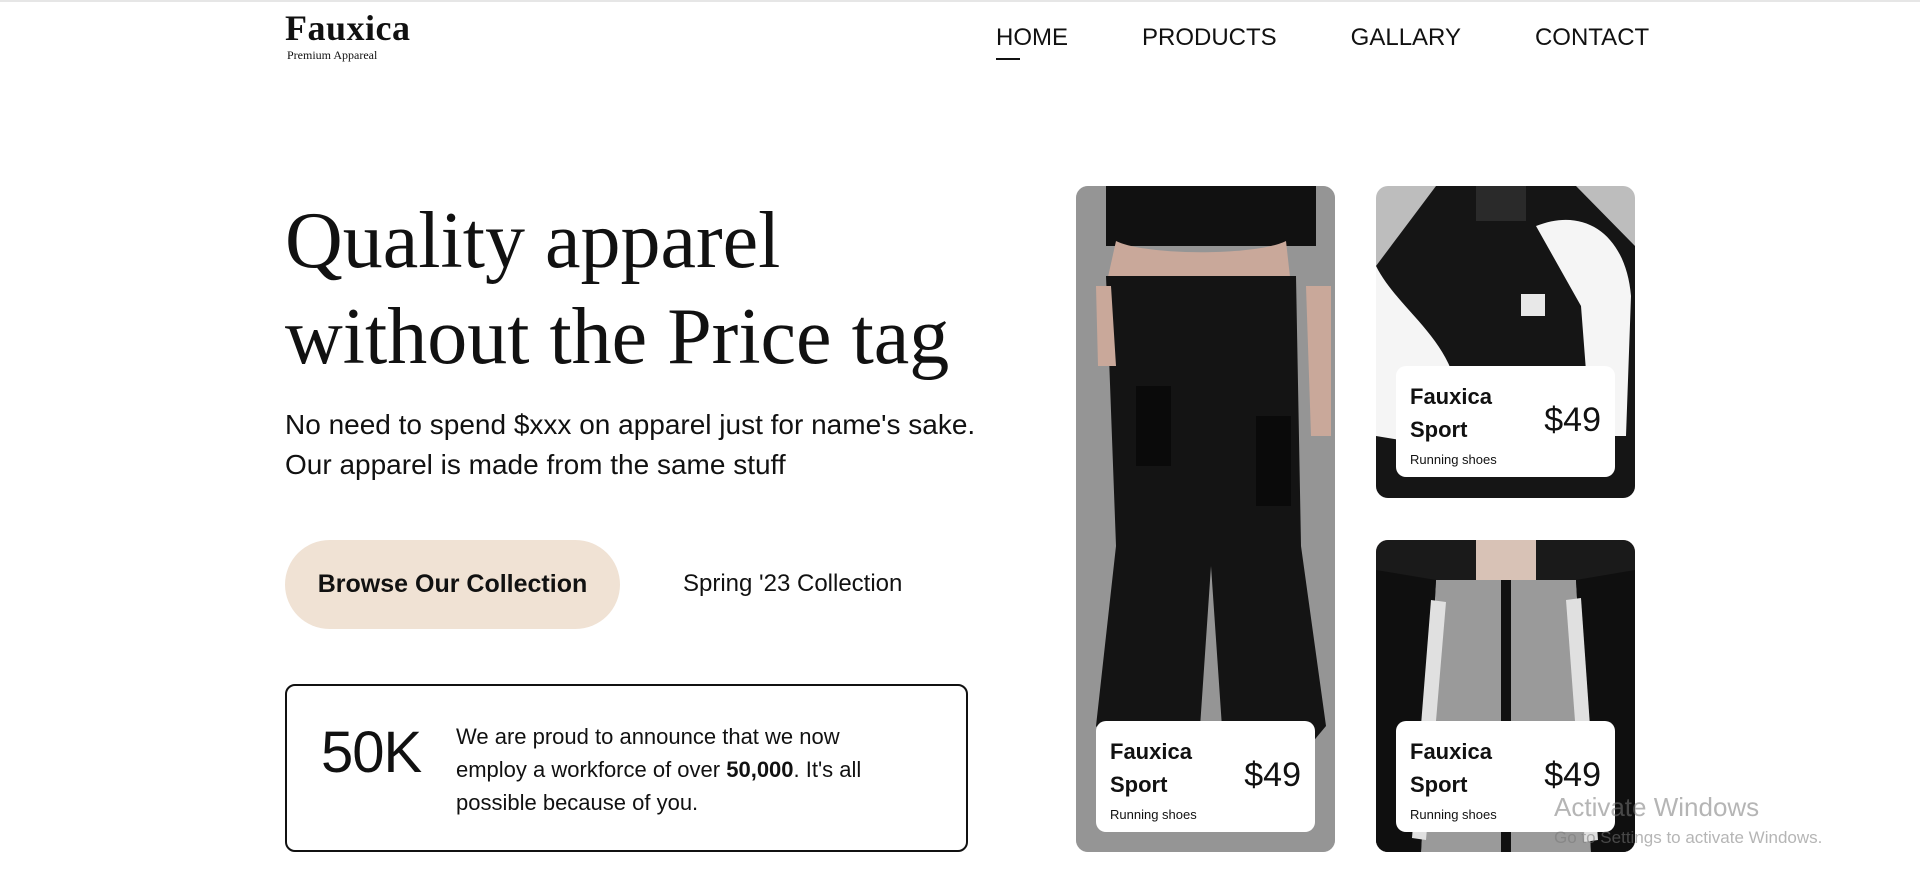 The height and width of the screenshot is (896, 1920). What do you see at coordinates (1657, 807) in the screenshot?
I see `watermark-title: Activate Windows` at bounding box center [1657, 807].